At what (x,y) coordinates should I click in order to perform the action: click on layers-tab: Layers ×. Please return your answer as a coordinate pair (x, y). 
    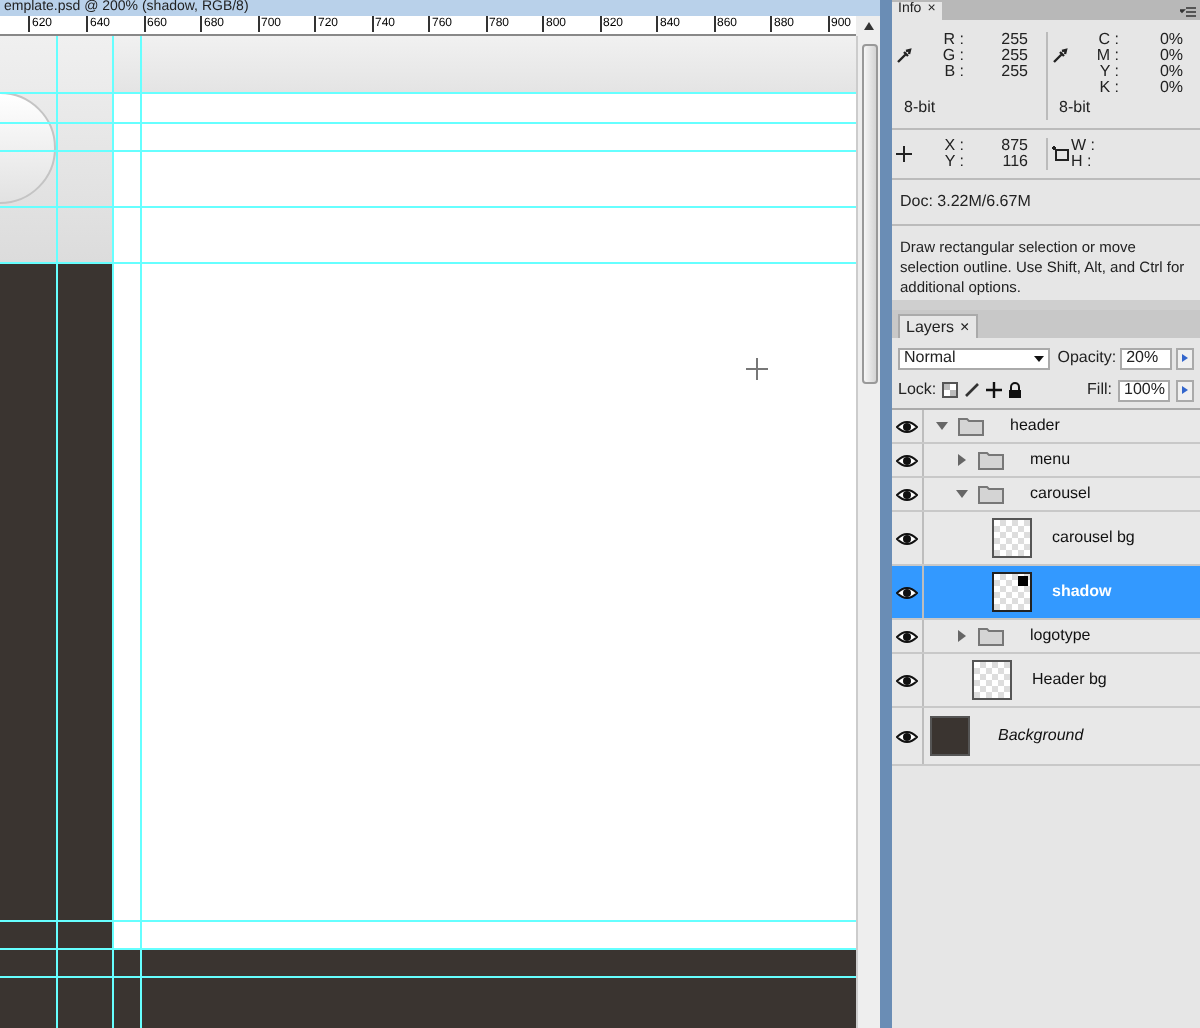
    Looking at the image, I should click on (938, 326).